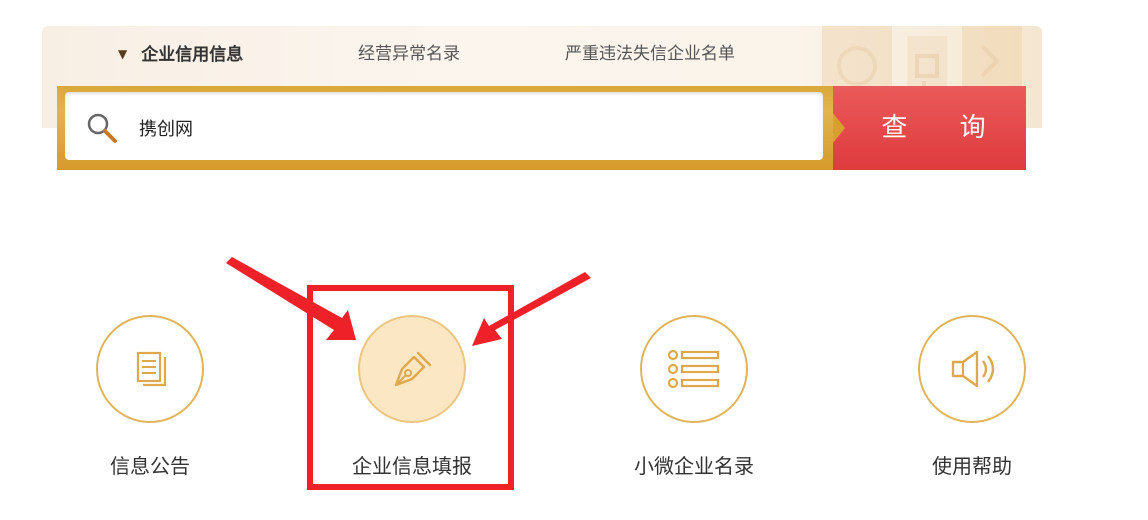  I want to click on quick-item-announcements: 信息公告, so click(141, 400).